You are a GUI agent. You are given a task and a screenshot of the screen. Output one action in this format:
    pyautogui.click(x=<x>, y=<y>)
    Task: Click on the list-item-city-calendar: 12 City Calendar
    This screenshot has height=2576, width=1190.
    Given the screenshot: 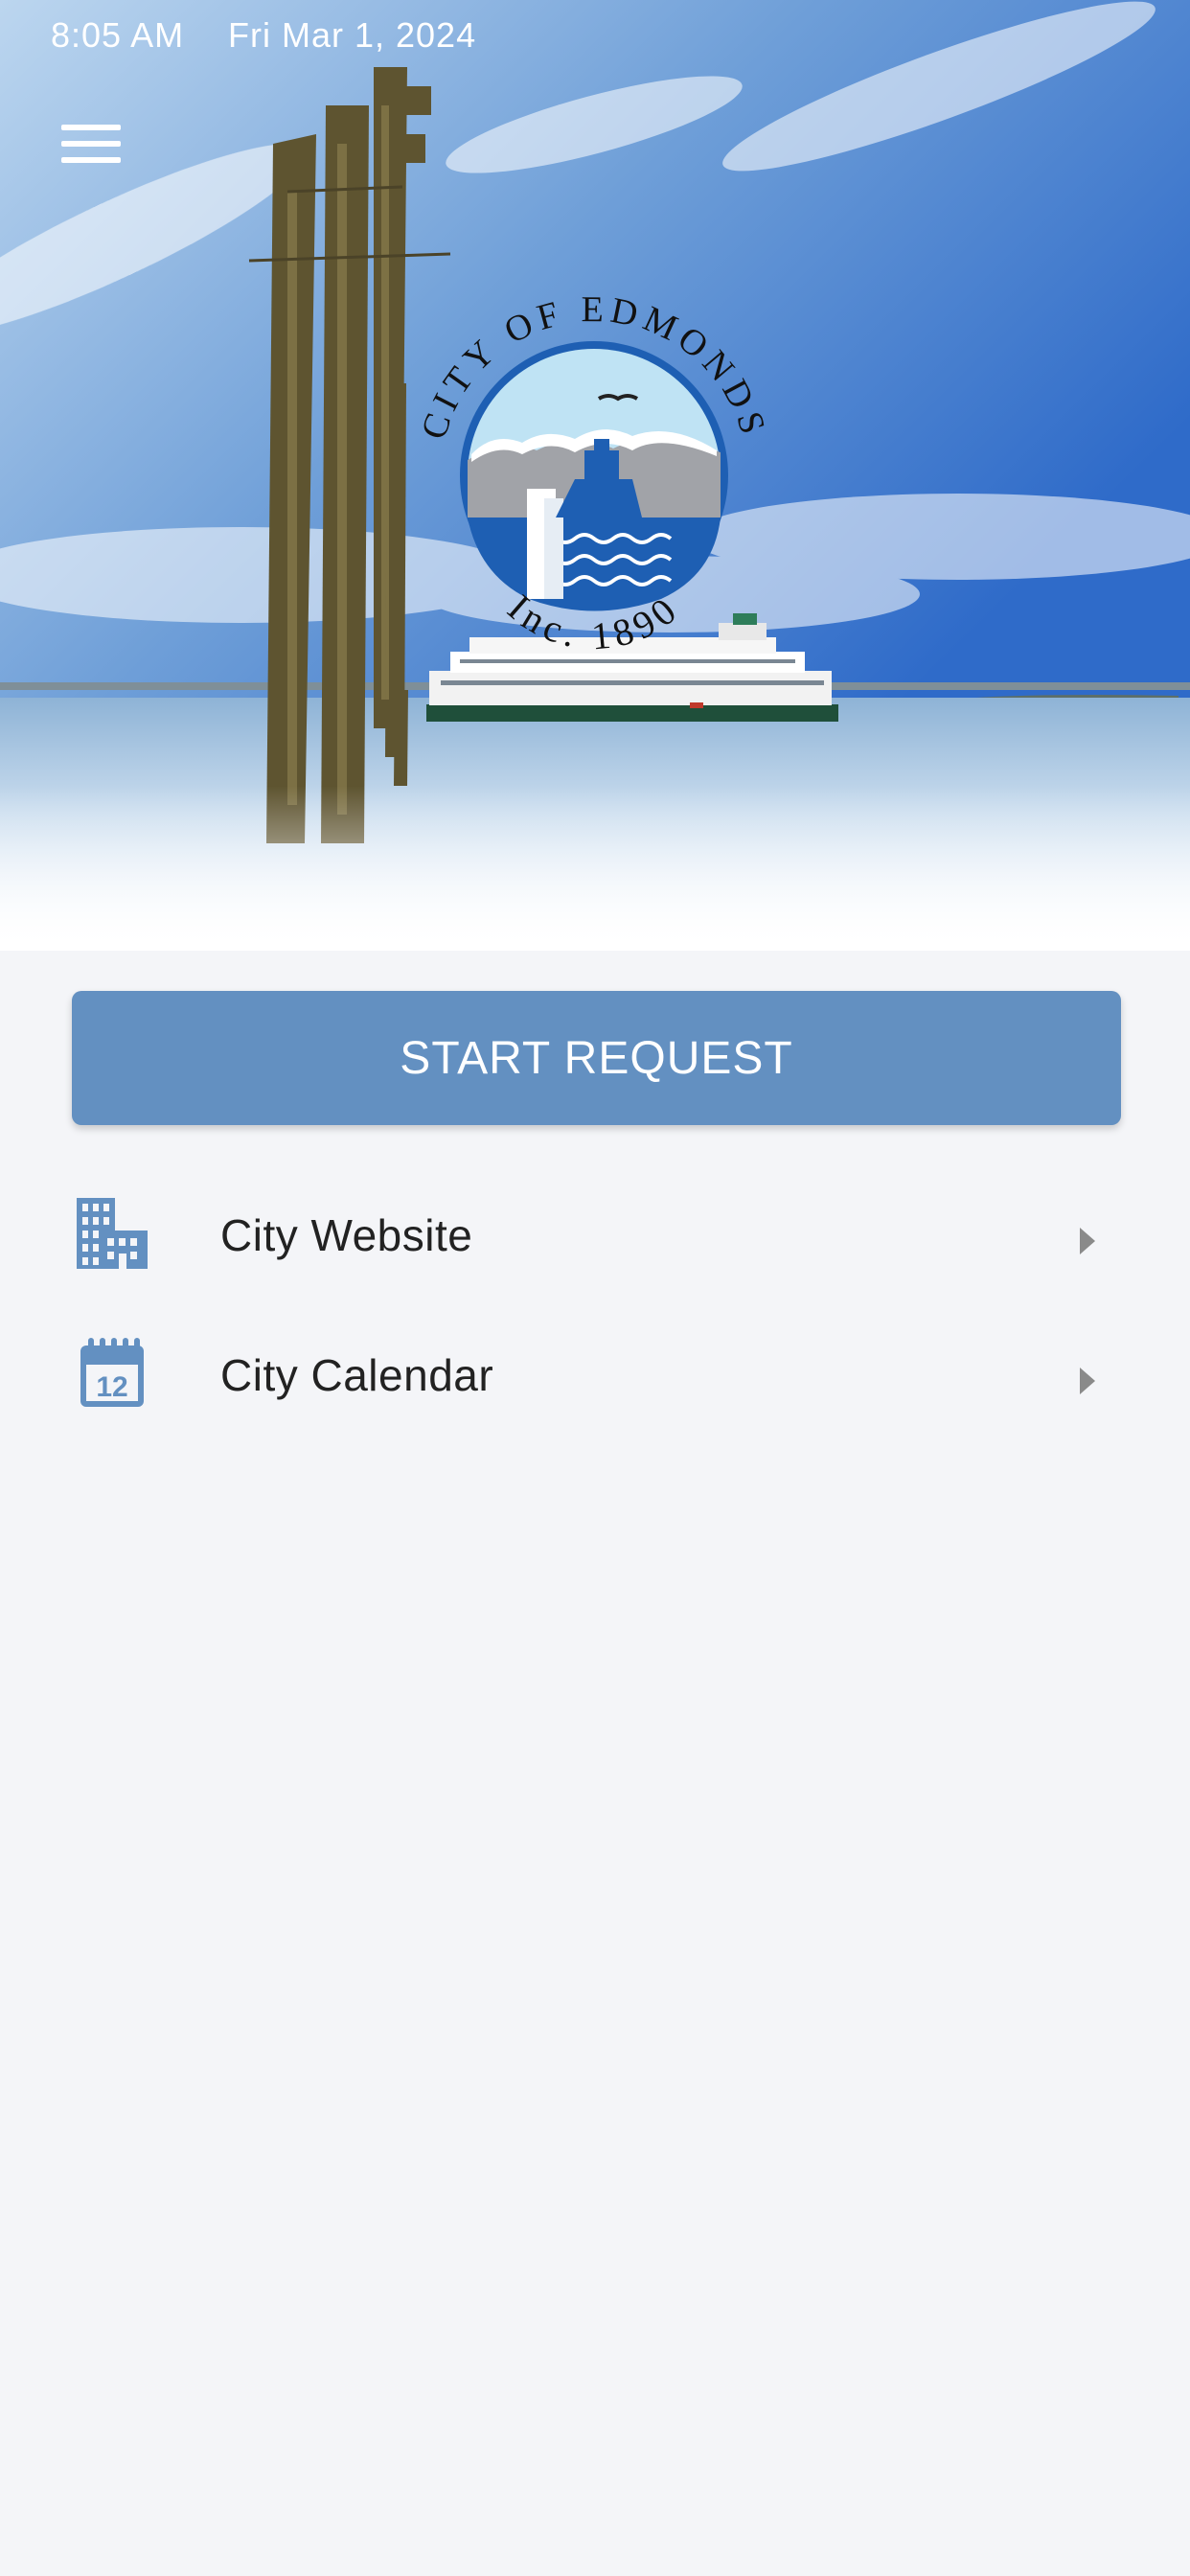 What is the action you would take?
    pyautogui.click(x=595, y=1374)
    